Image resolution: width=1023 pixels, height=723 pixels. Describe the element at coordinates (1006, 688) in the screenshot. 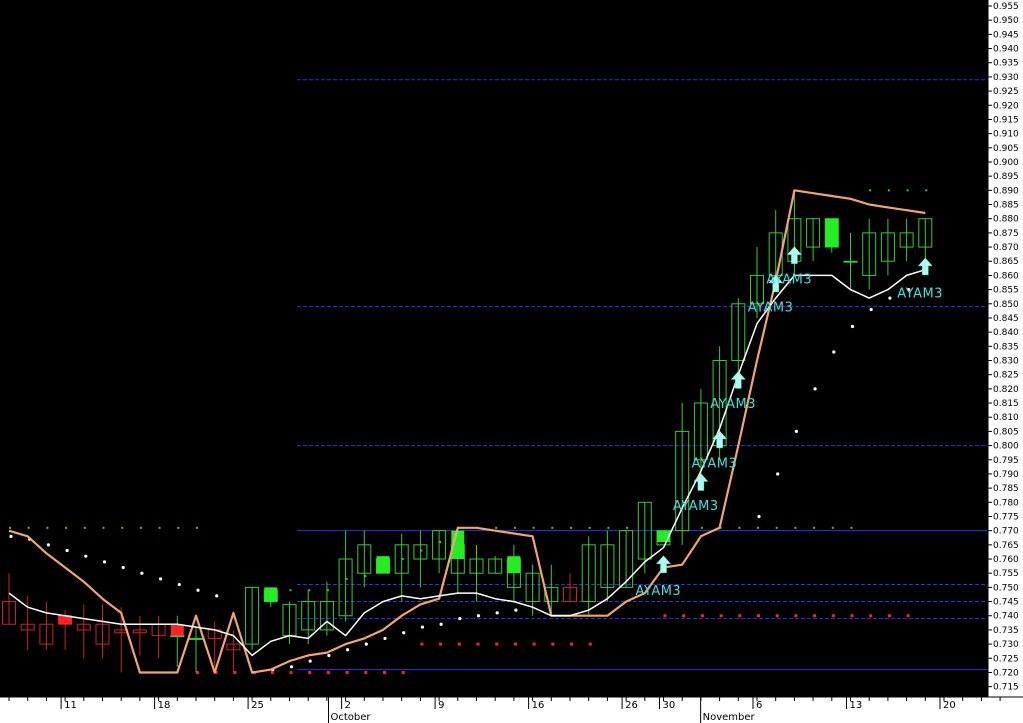

I see `y-tick-label: 0.715` at that location.